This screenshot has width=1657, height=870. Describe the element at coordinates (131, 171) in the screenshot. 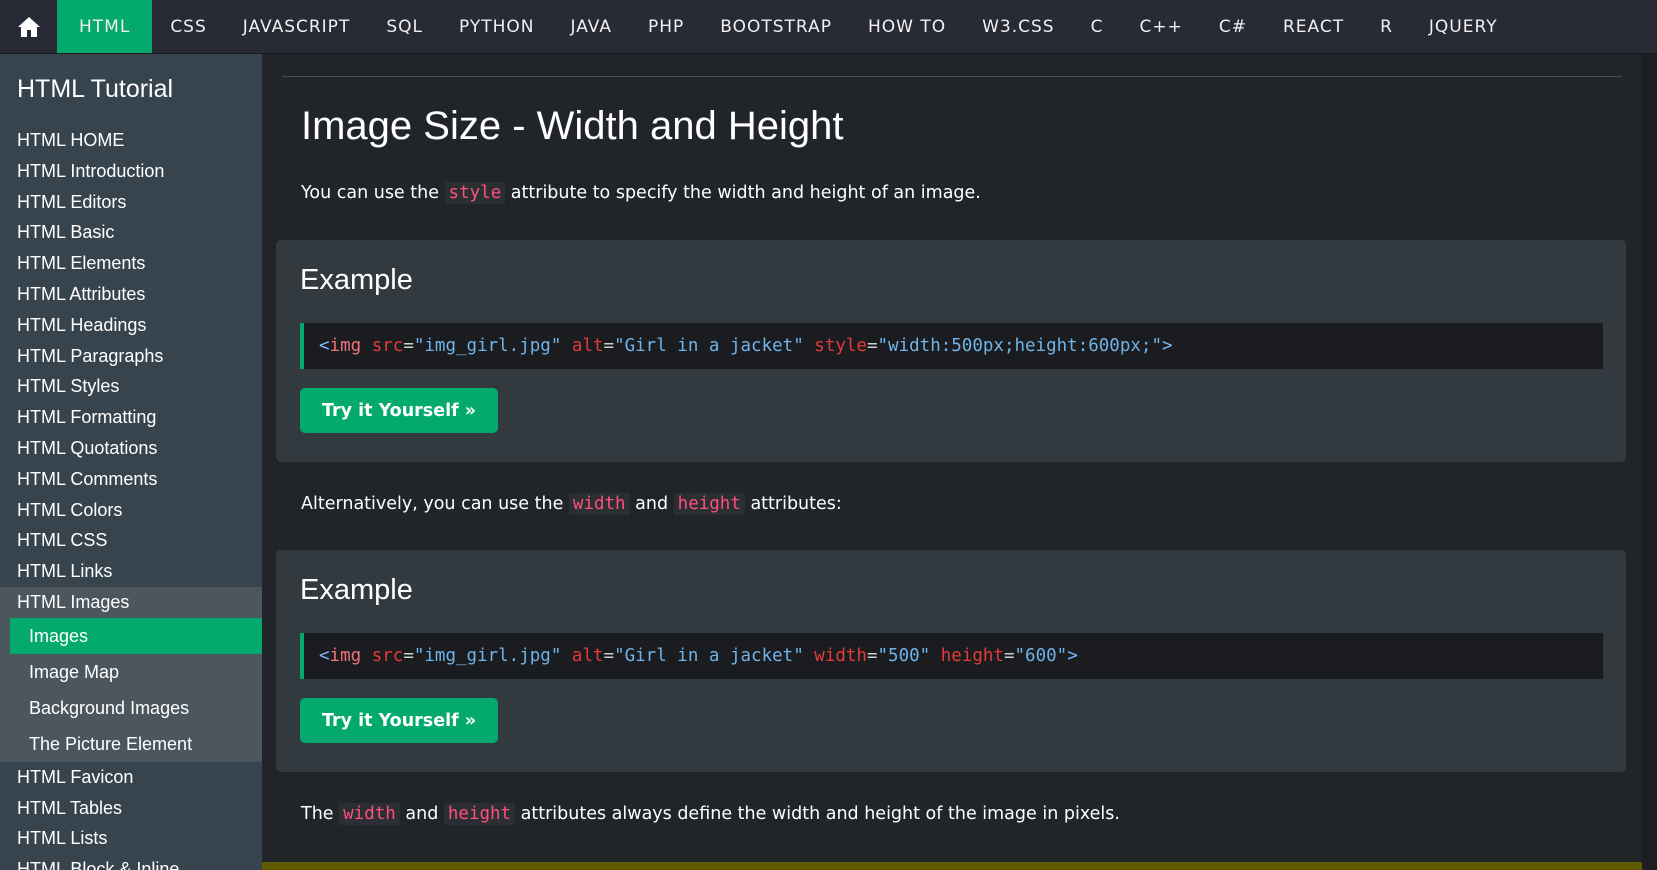

I see `sidebar-item: HTML Introduction` at that location.